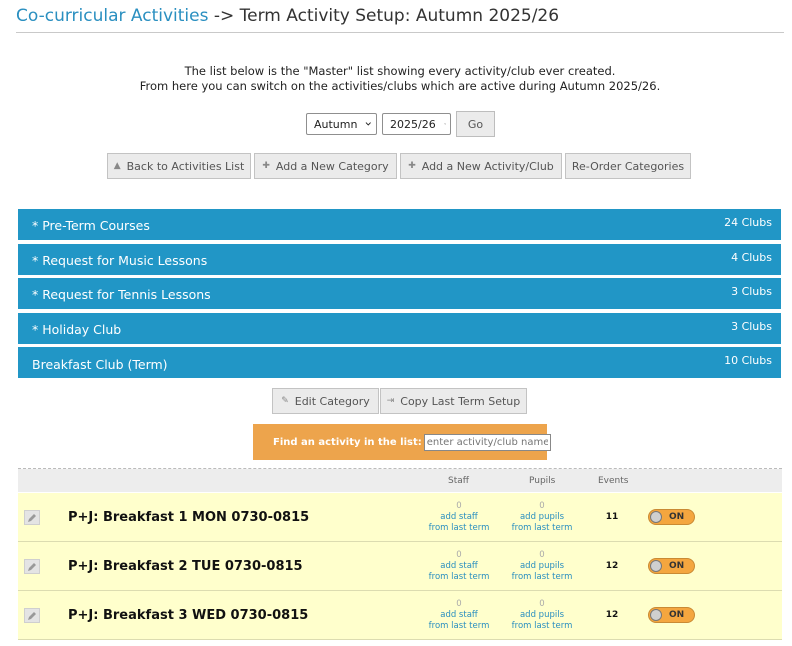 This screenshot has width=792, height=646. Describe the element at coordinates (120, 260) in the screenshot. I see `category-name: * Request for Music Lessons` at that location.